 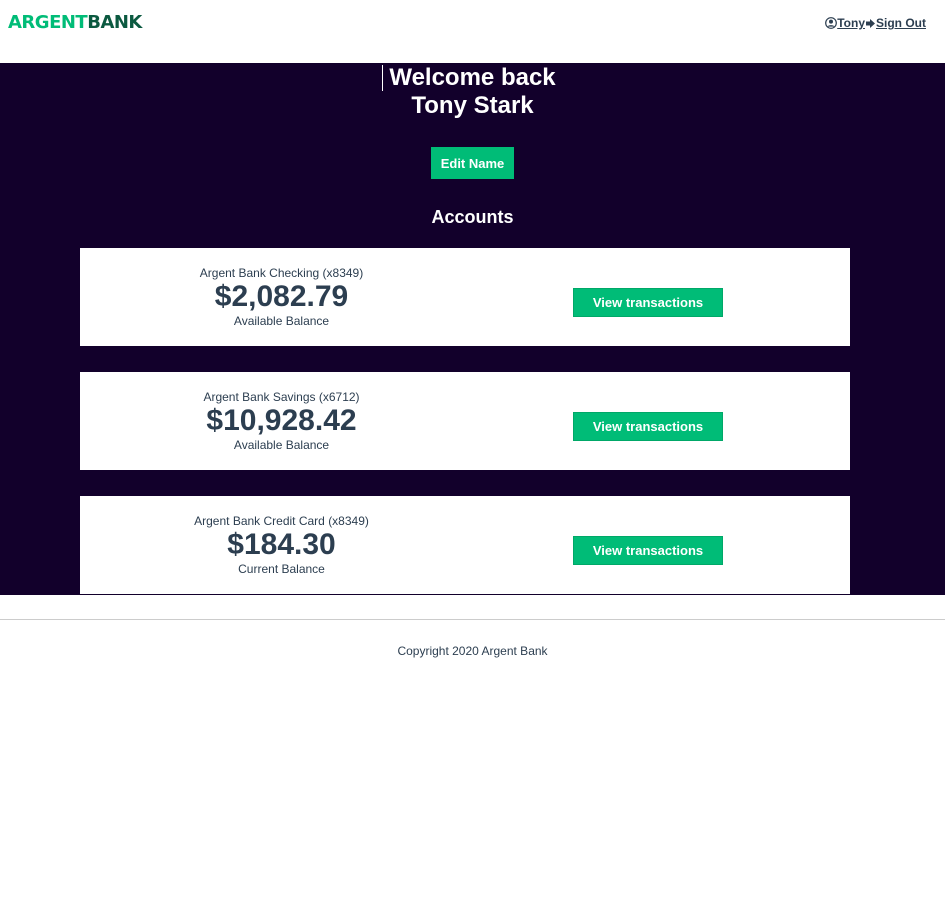 I want to click on edit-name-button: Edit Name, so click(x=472, y=163).